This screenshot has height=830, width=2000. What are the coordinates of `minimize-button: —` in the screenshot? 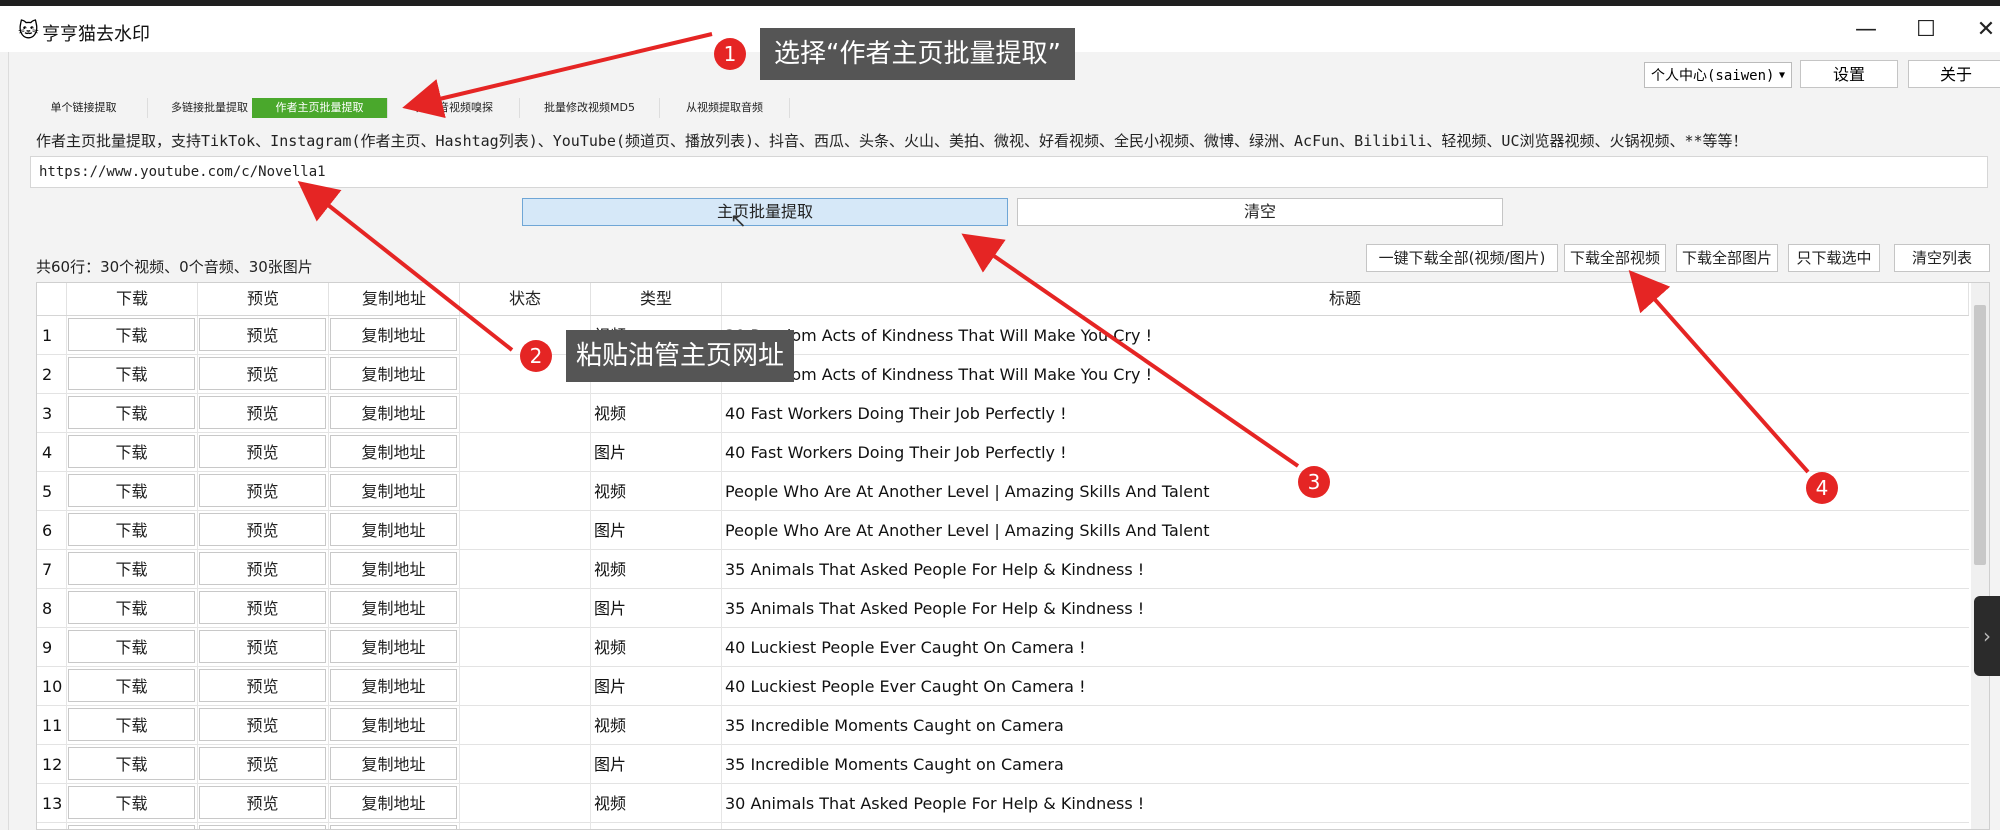 It's located at (1866, 31).